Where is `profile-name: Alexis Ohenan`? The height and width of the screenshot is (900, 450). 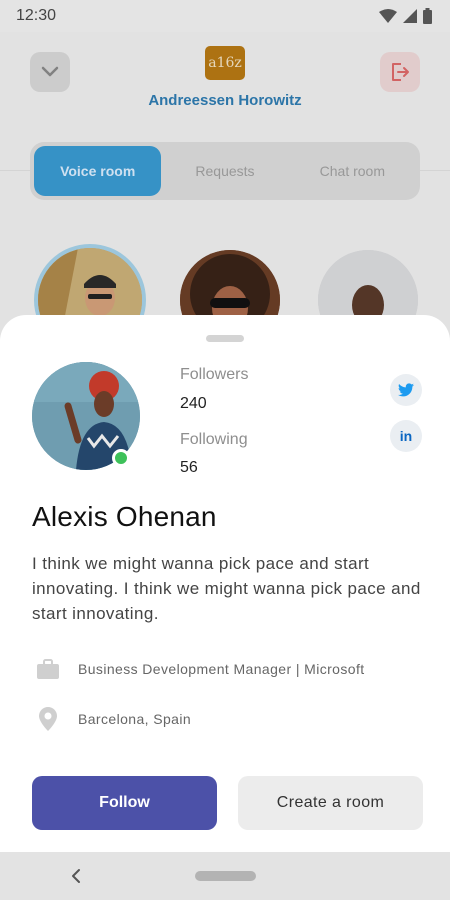 profile-name: Alexis Ohenan is located at coordinates (124, 516).